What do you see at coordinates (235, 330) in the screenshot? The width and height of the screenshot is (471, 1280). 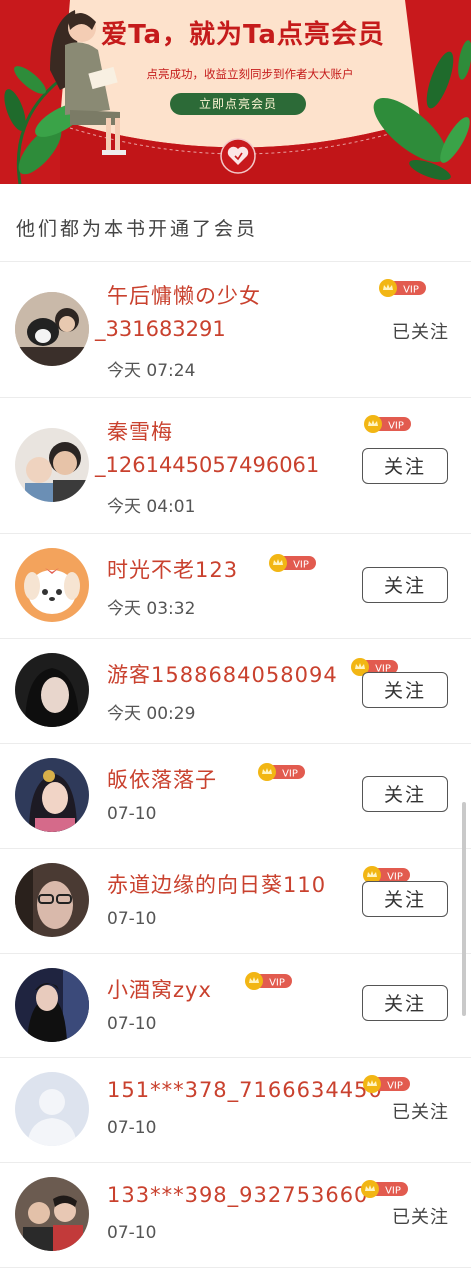 I see `member-row: 午后慵懒の少女 _331683291 今天 07:24 VIP 已关注` at bounding box center [235, 330].